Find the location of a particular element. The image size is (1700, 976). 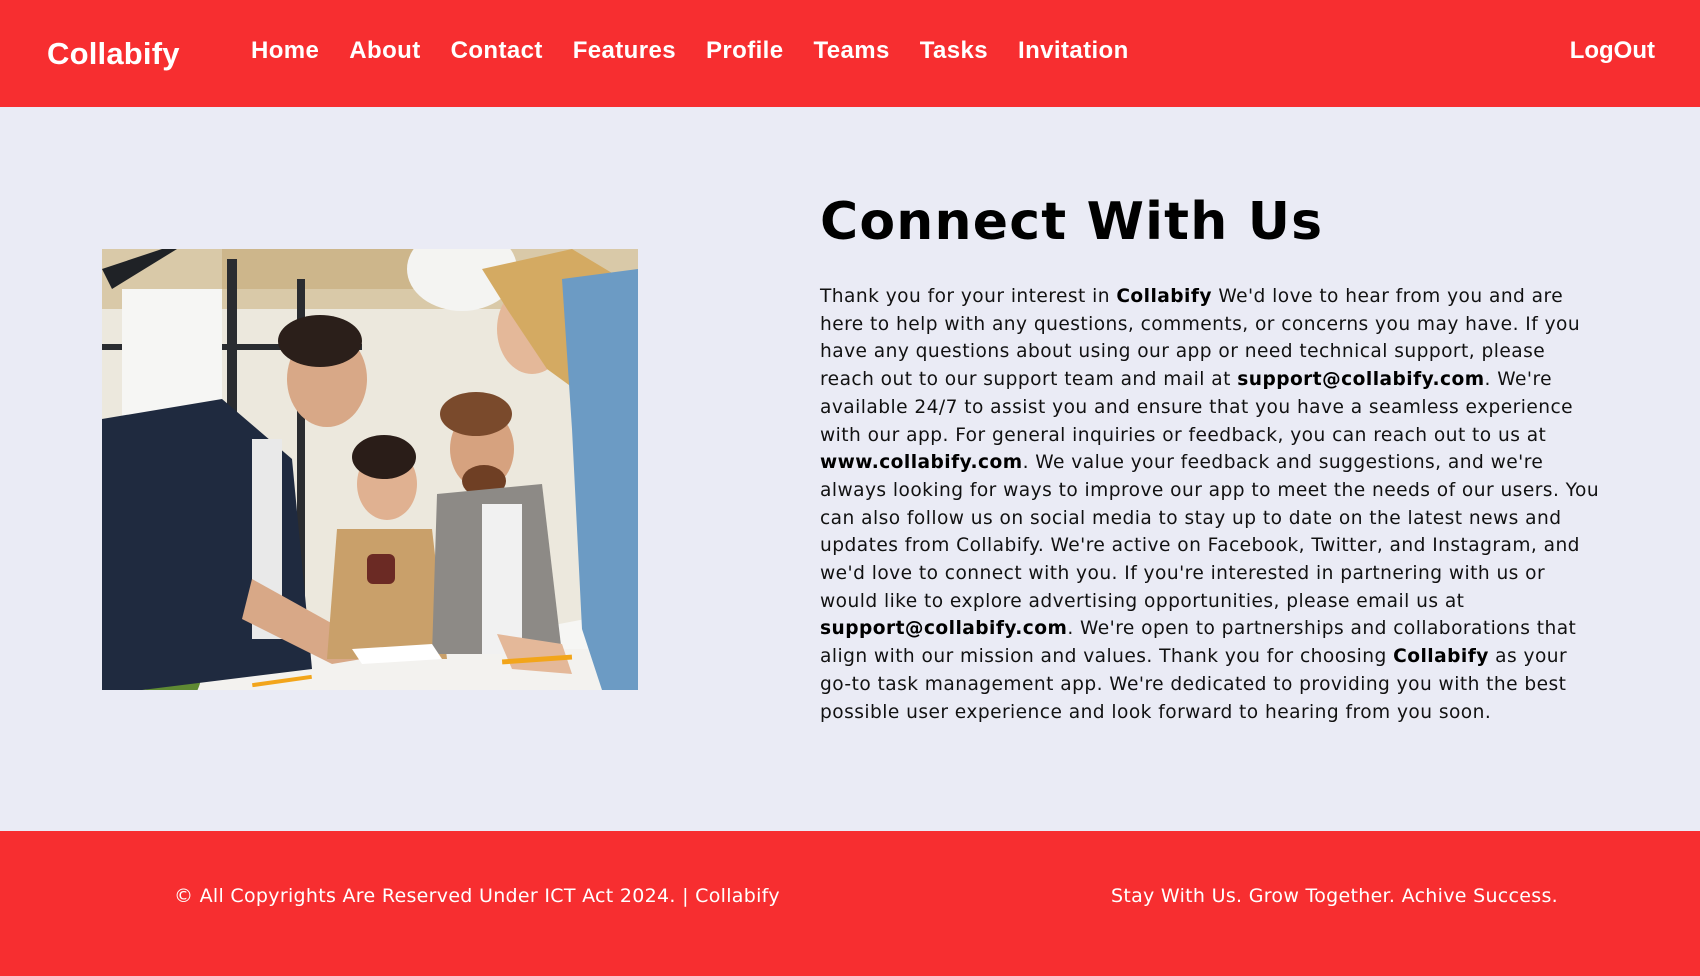

website-url: www.collabify.com is located at coordinates (921, 463).